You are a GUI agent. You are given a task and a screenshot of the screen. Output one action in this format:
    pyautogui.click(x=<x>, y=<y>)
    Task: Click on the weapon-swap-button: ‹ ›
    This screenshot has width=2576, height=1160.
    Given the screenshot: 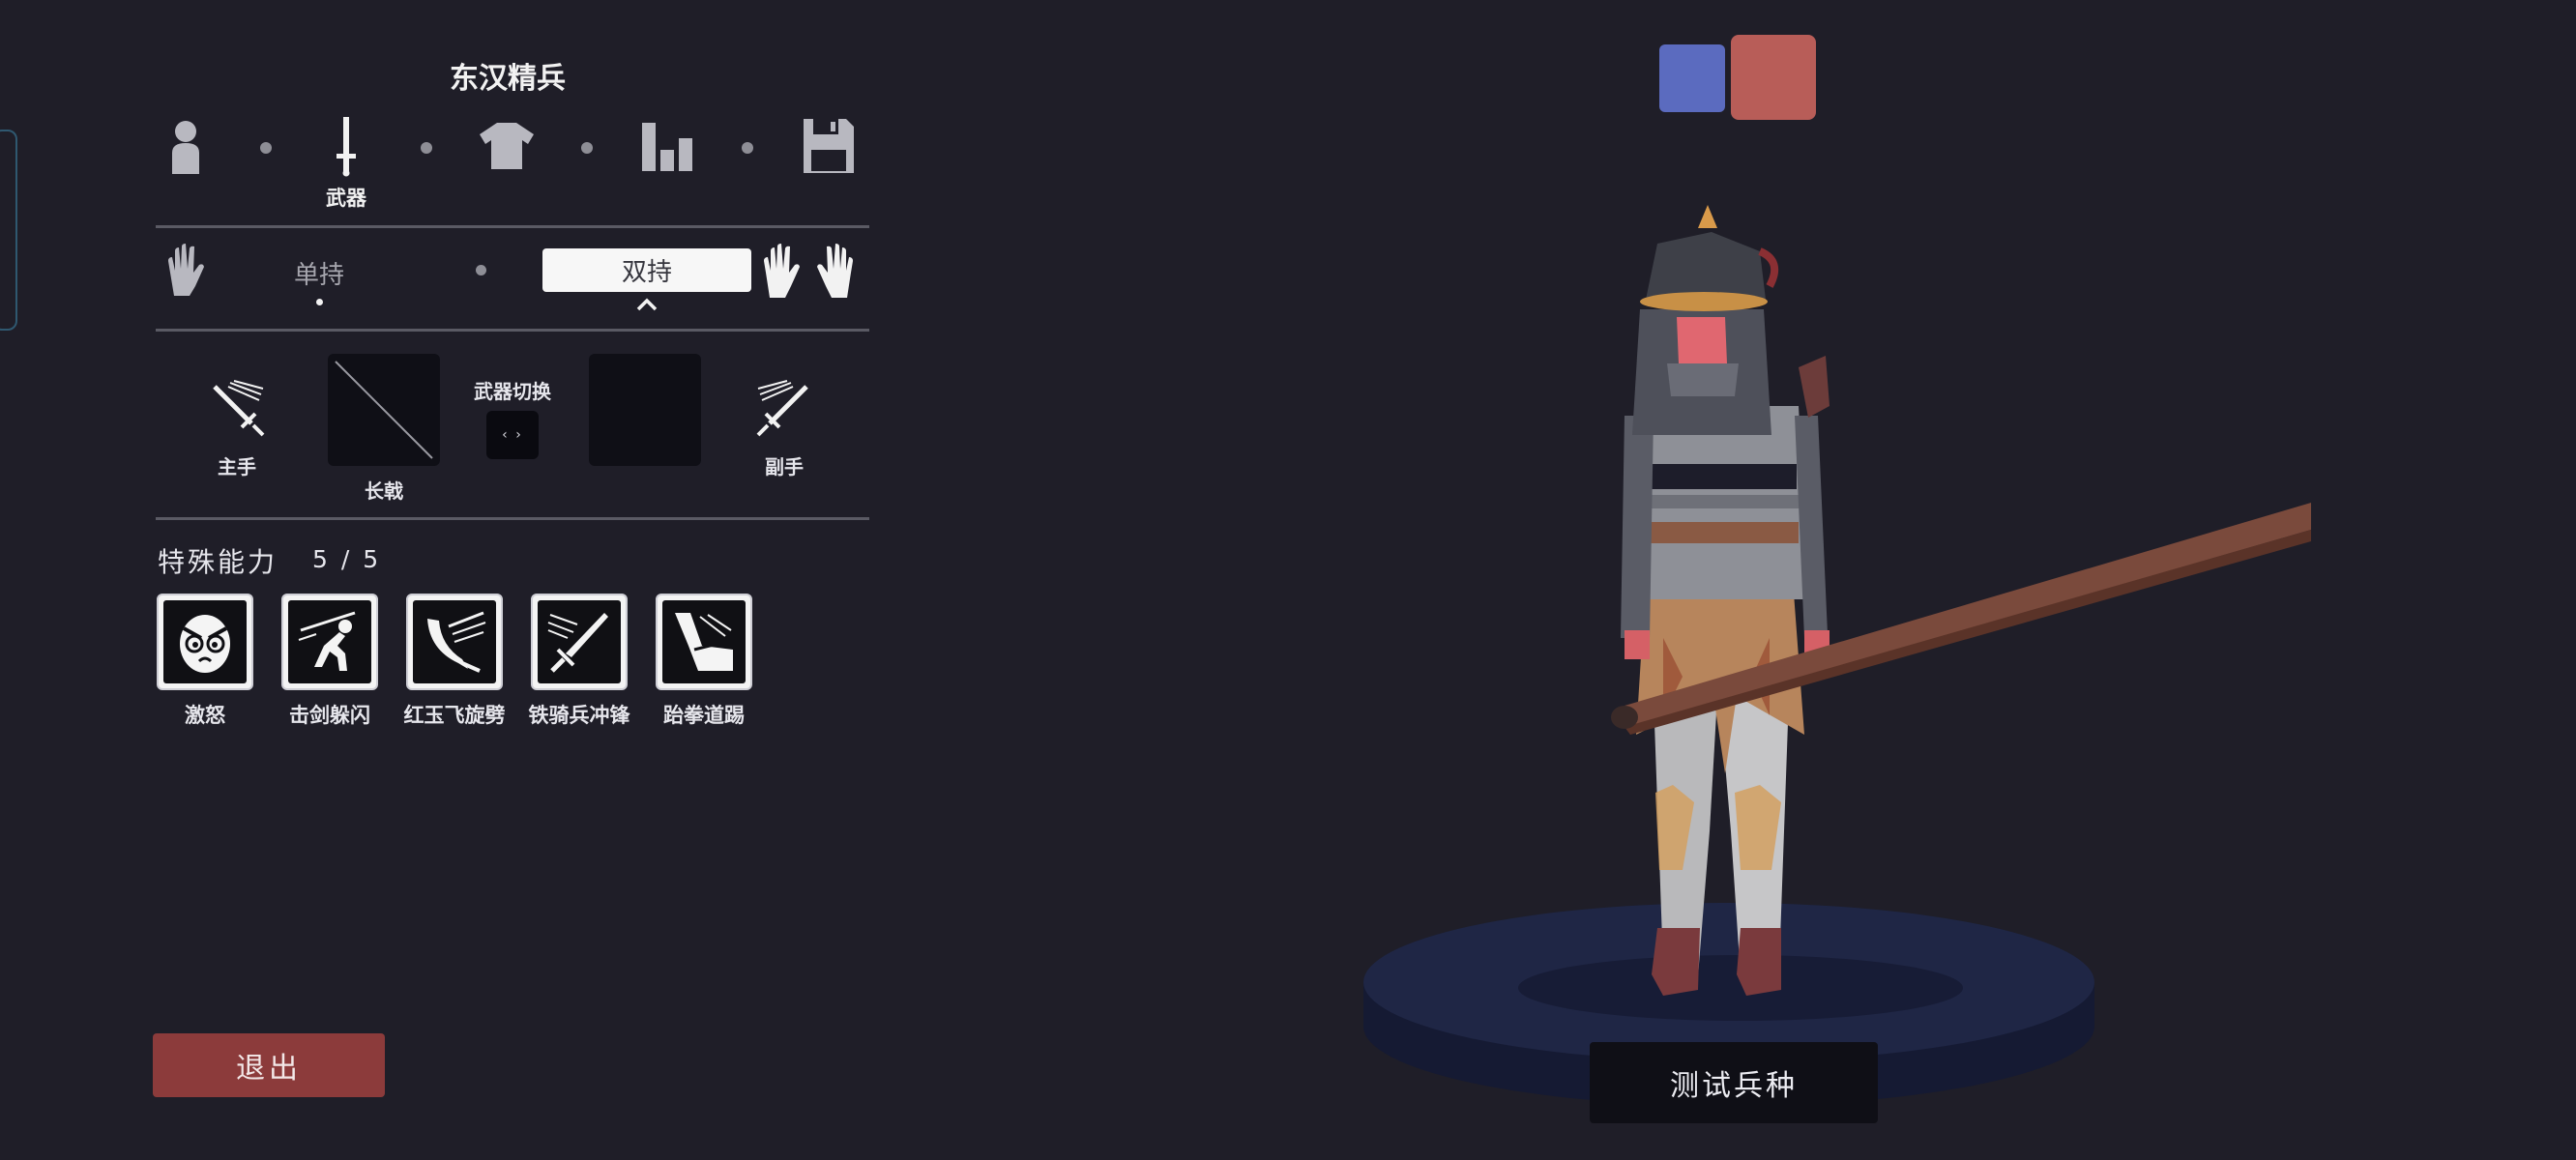 What is the action you would take?
    pyautogui.click(x=512, y=435)
    